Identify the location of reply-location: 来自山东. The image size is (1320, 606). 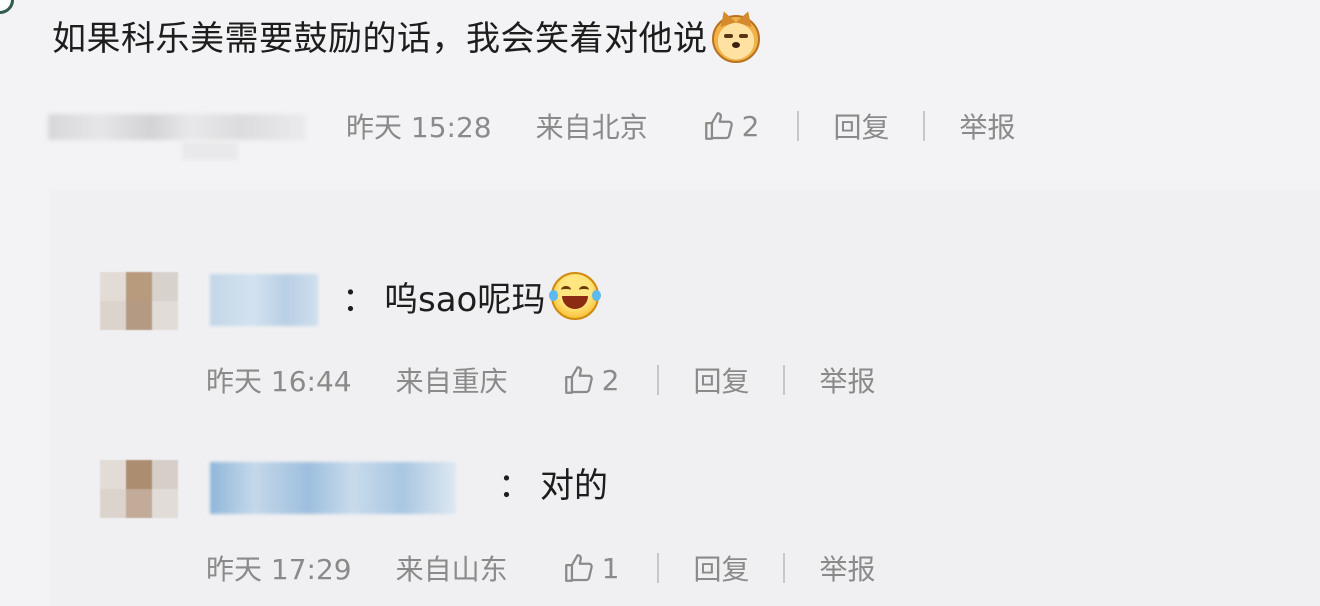
(451, 569).